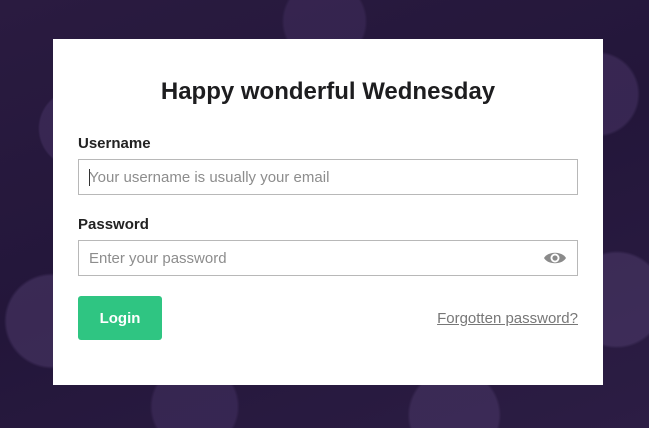  I want to click on username-label: Username, so click(114, 143).